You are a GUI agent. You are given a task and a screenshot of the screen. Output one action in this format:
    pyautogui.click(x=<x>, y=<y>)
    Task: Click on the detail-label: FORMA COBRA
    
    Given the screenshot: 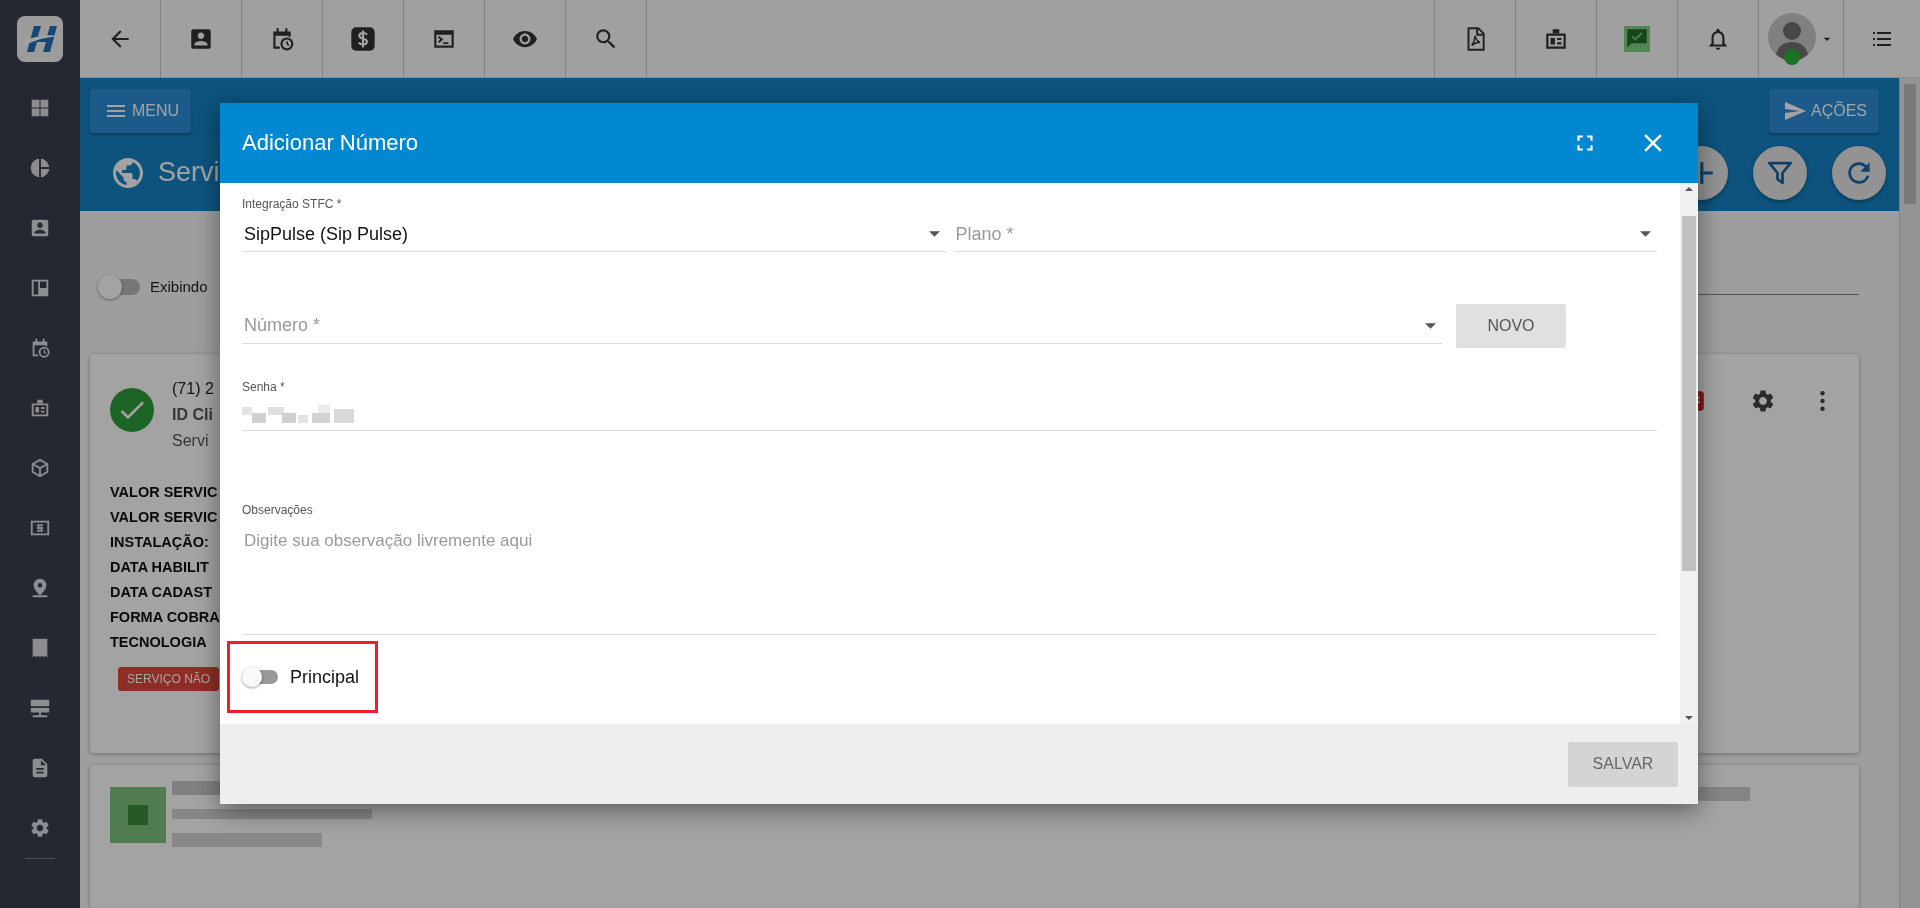 What is the action you would take?
    pyautogui.click(x=165, y=617)
    